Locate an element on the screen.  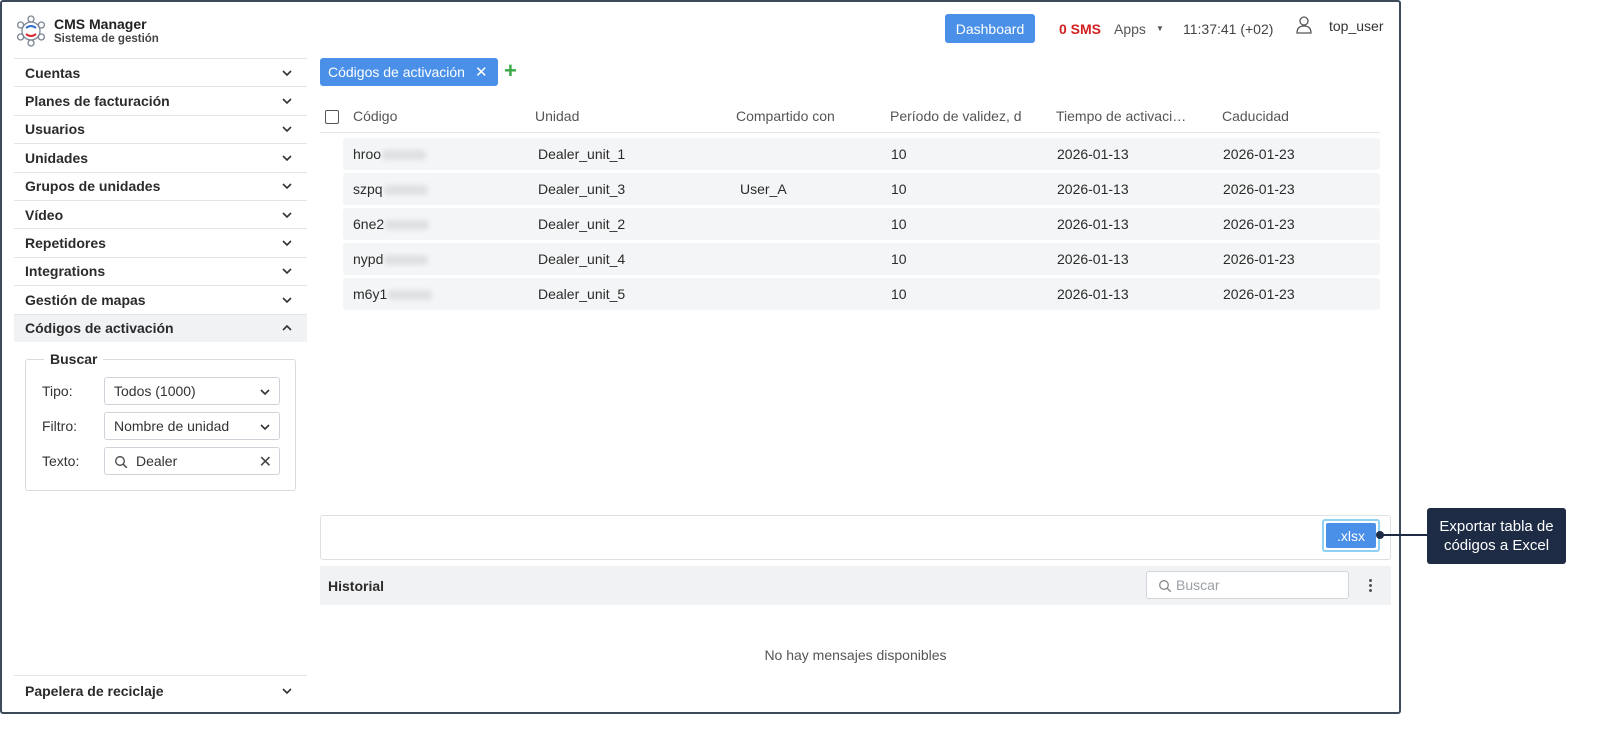
tab-codigos: Códigos de activación ✕ is located at coordinates (409, 72).